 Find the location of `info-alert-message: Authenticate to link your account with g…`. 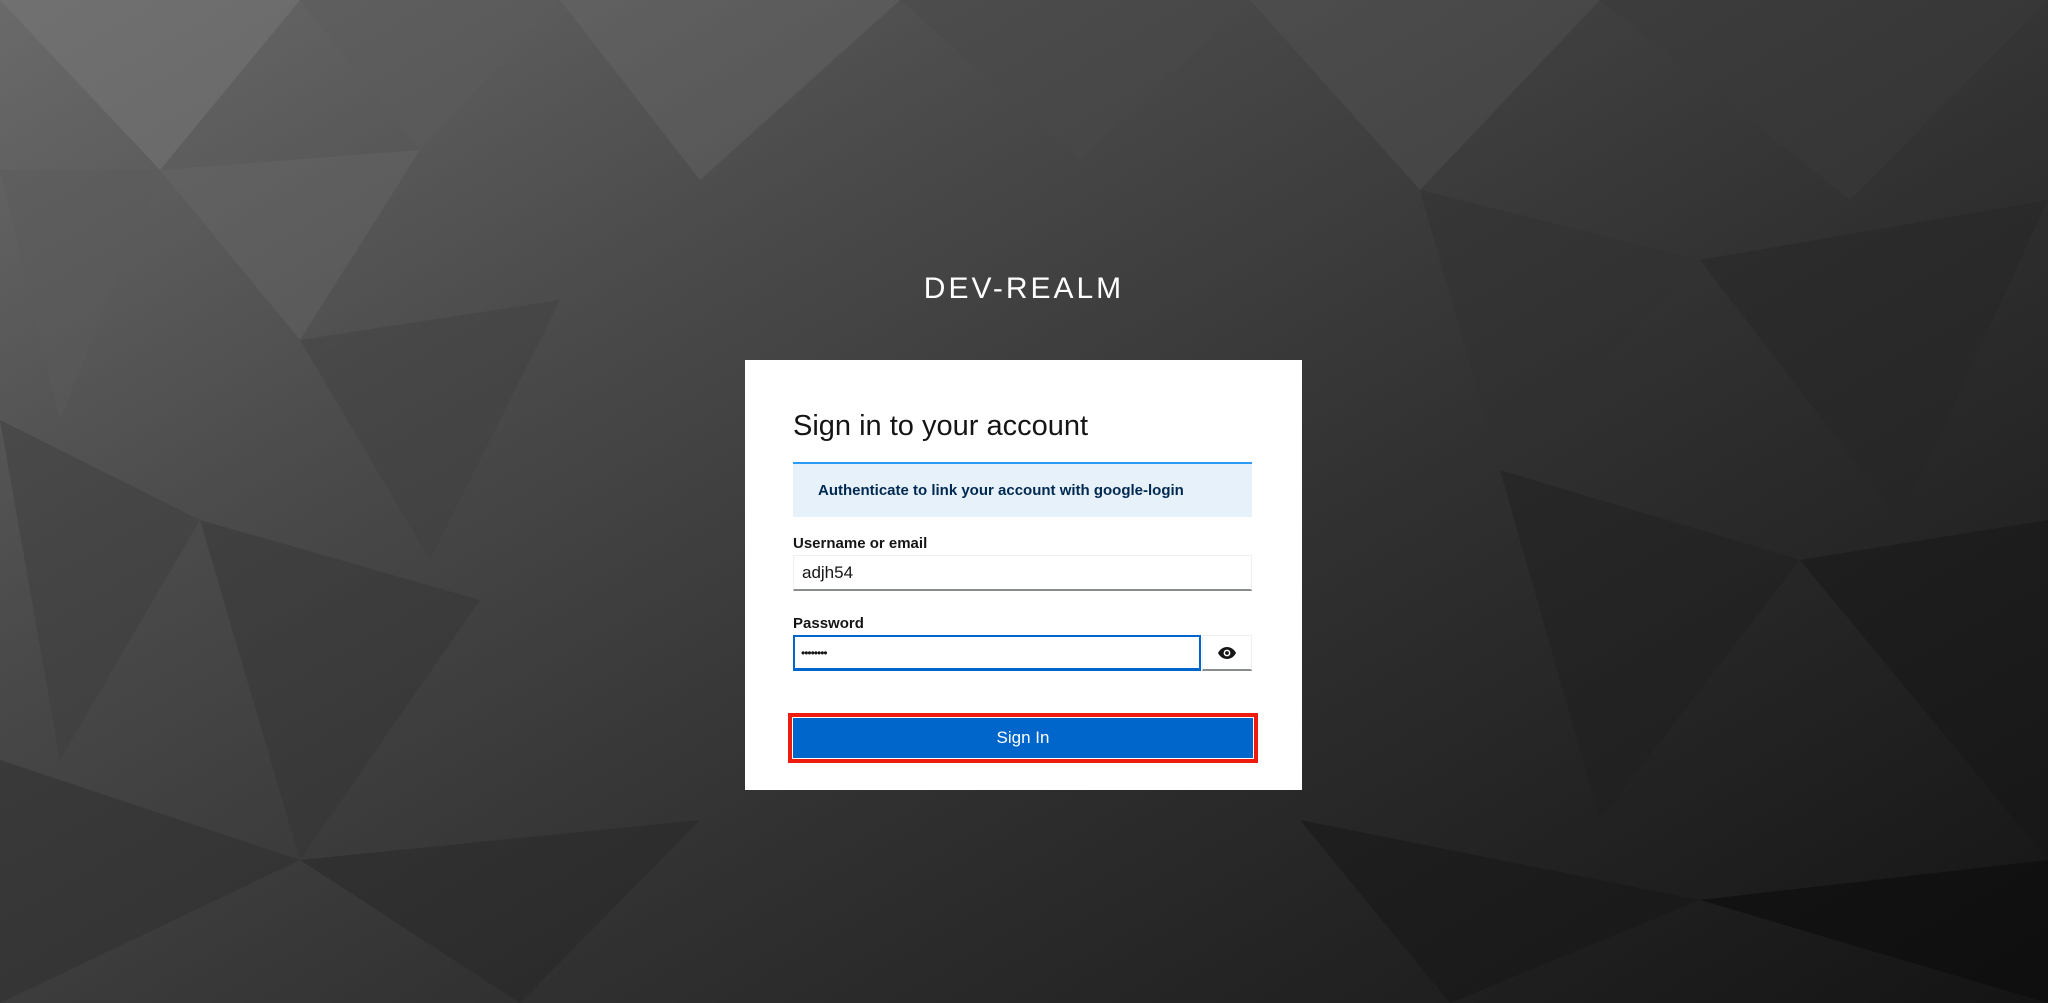

info-alert-message: Authenticate to link your account with g… is located at coordinates (1001, 490).